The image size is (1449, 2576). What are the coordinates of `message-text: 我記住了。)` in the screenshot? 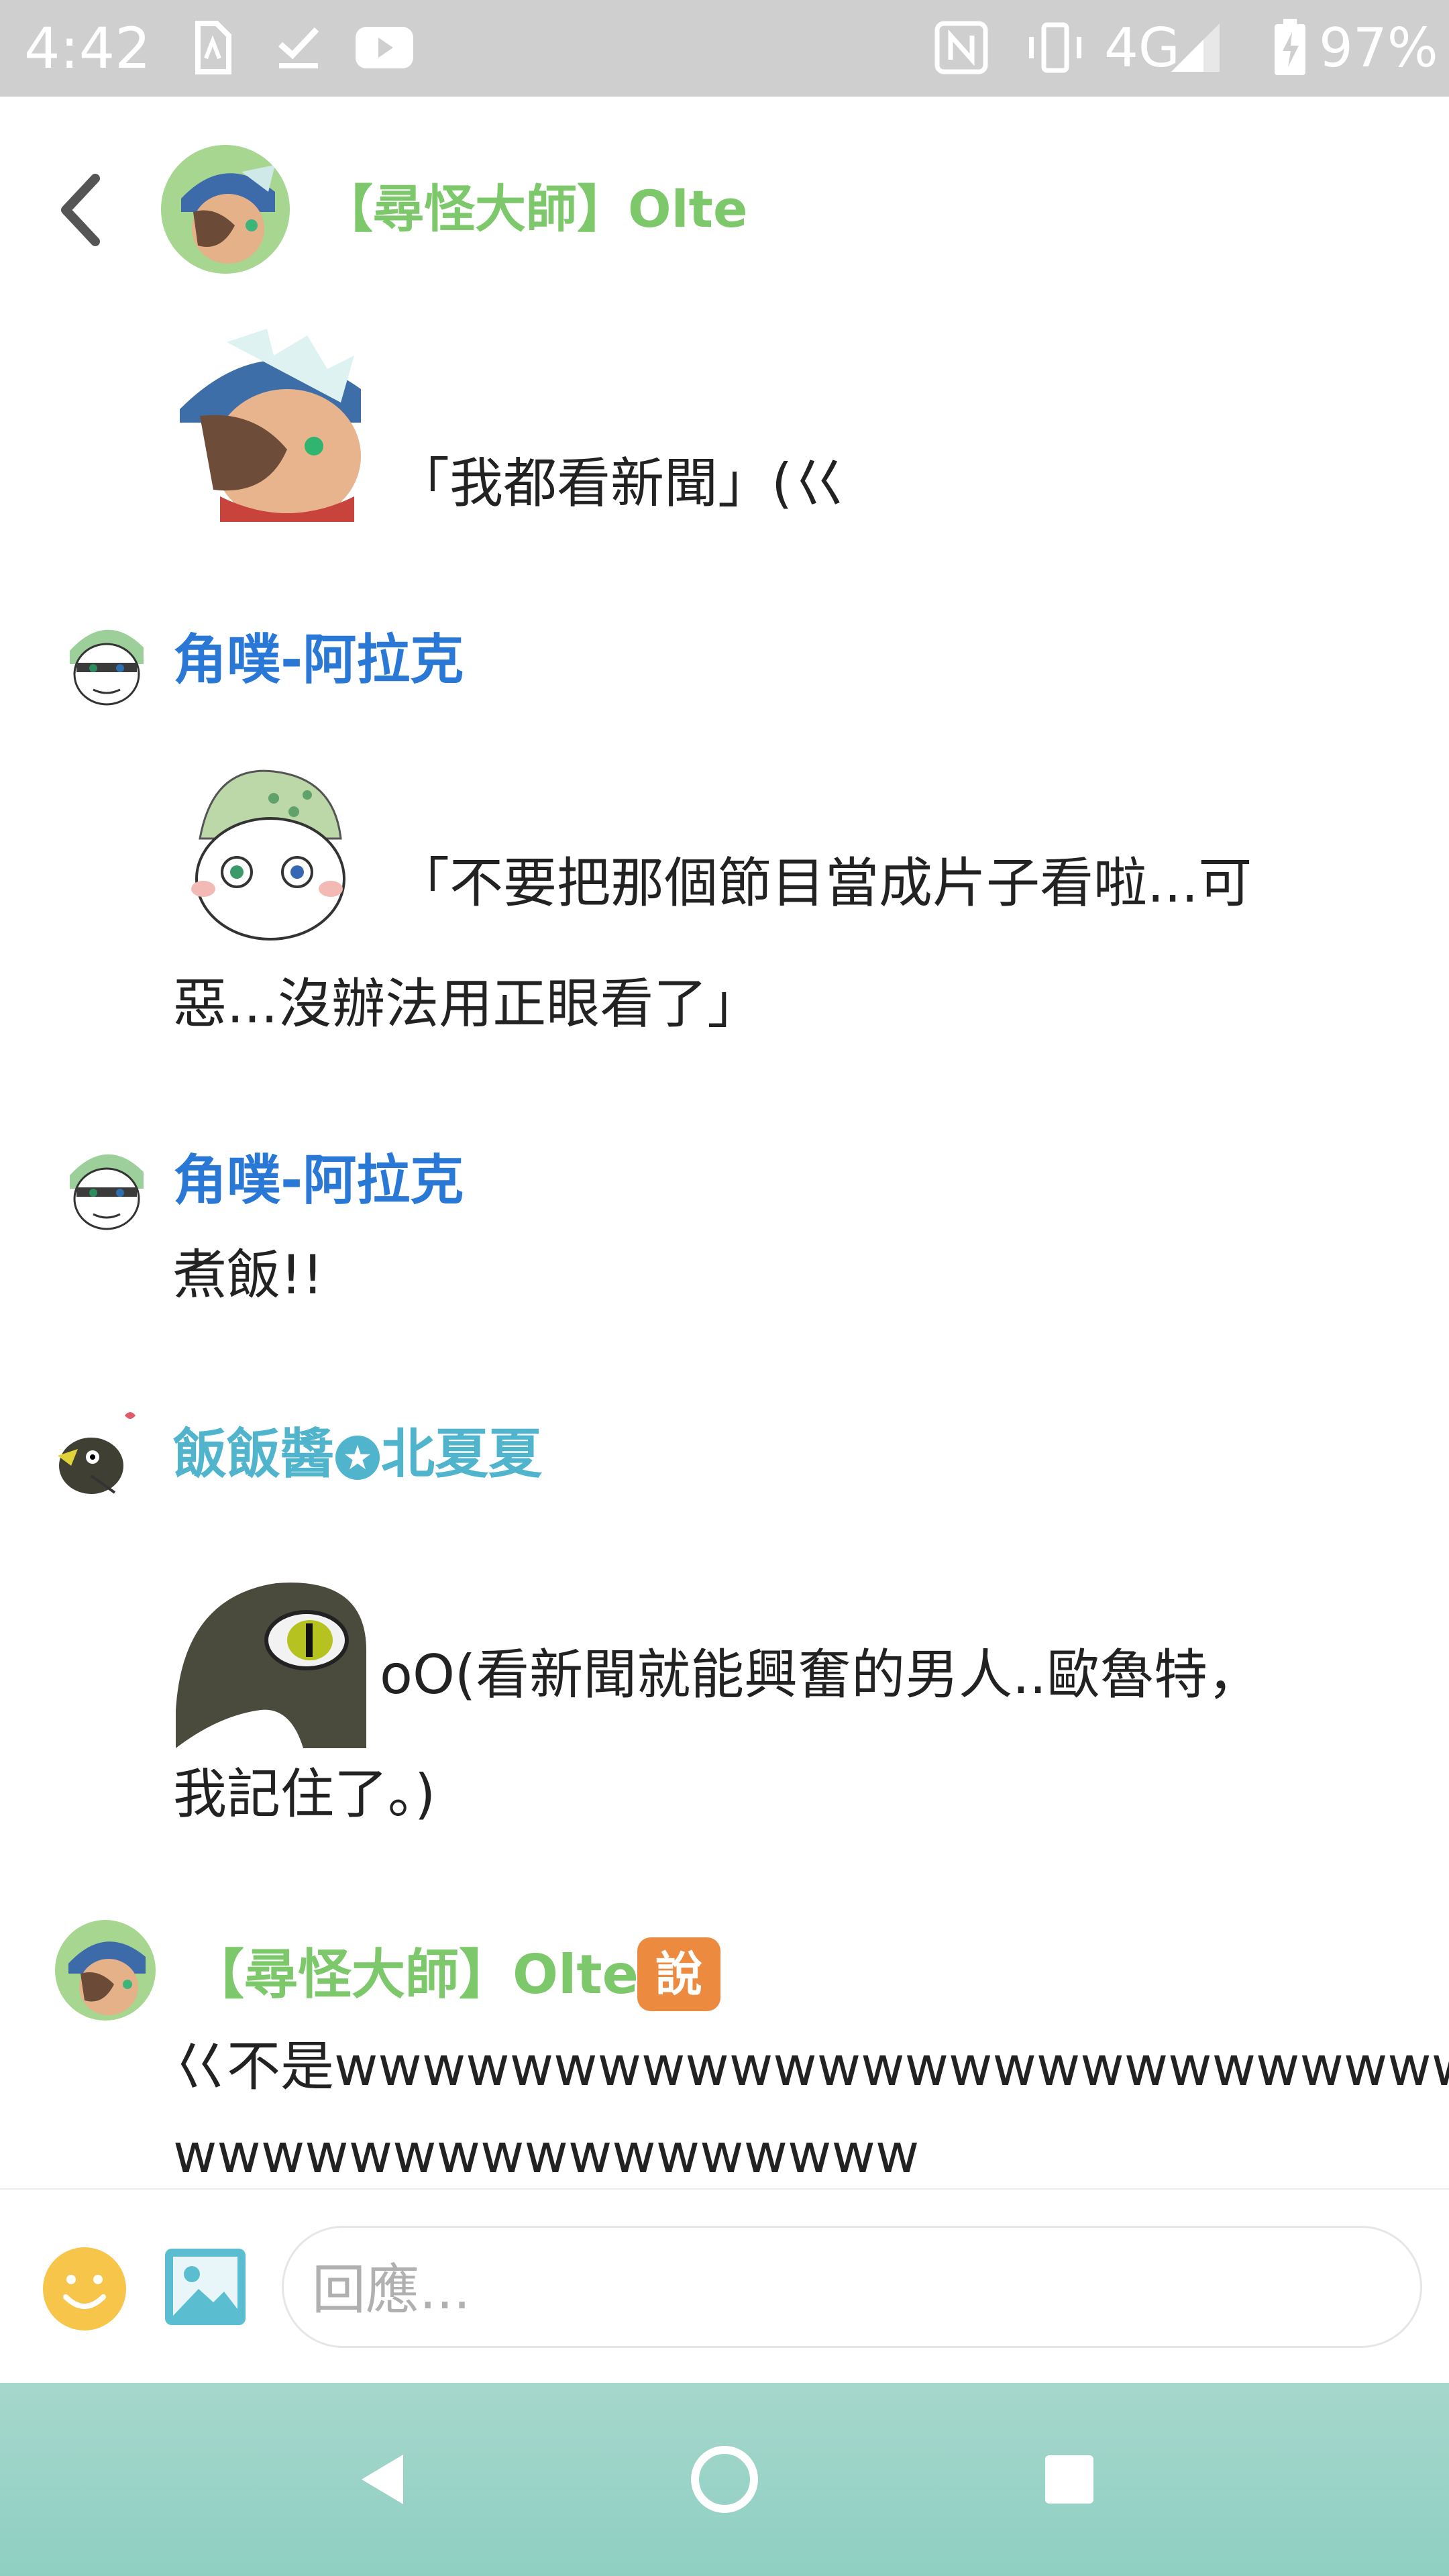 It's located at (304, 1794).